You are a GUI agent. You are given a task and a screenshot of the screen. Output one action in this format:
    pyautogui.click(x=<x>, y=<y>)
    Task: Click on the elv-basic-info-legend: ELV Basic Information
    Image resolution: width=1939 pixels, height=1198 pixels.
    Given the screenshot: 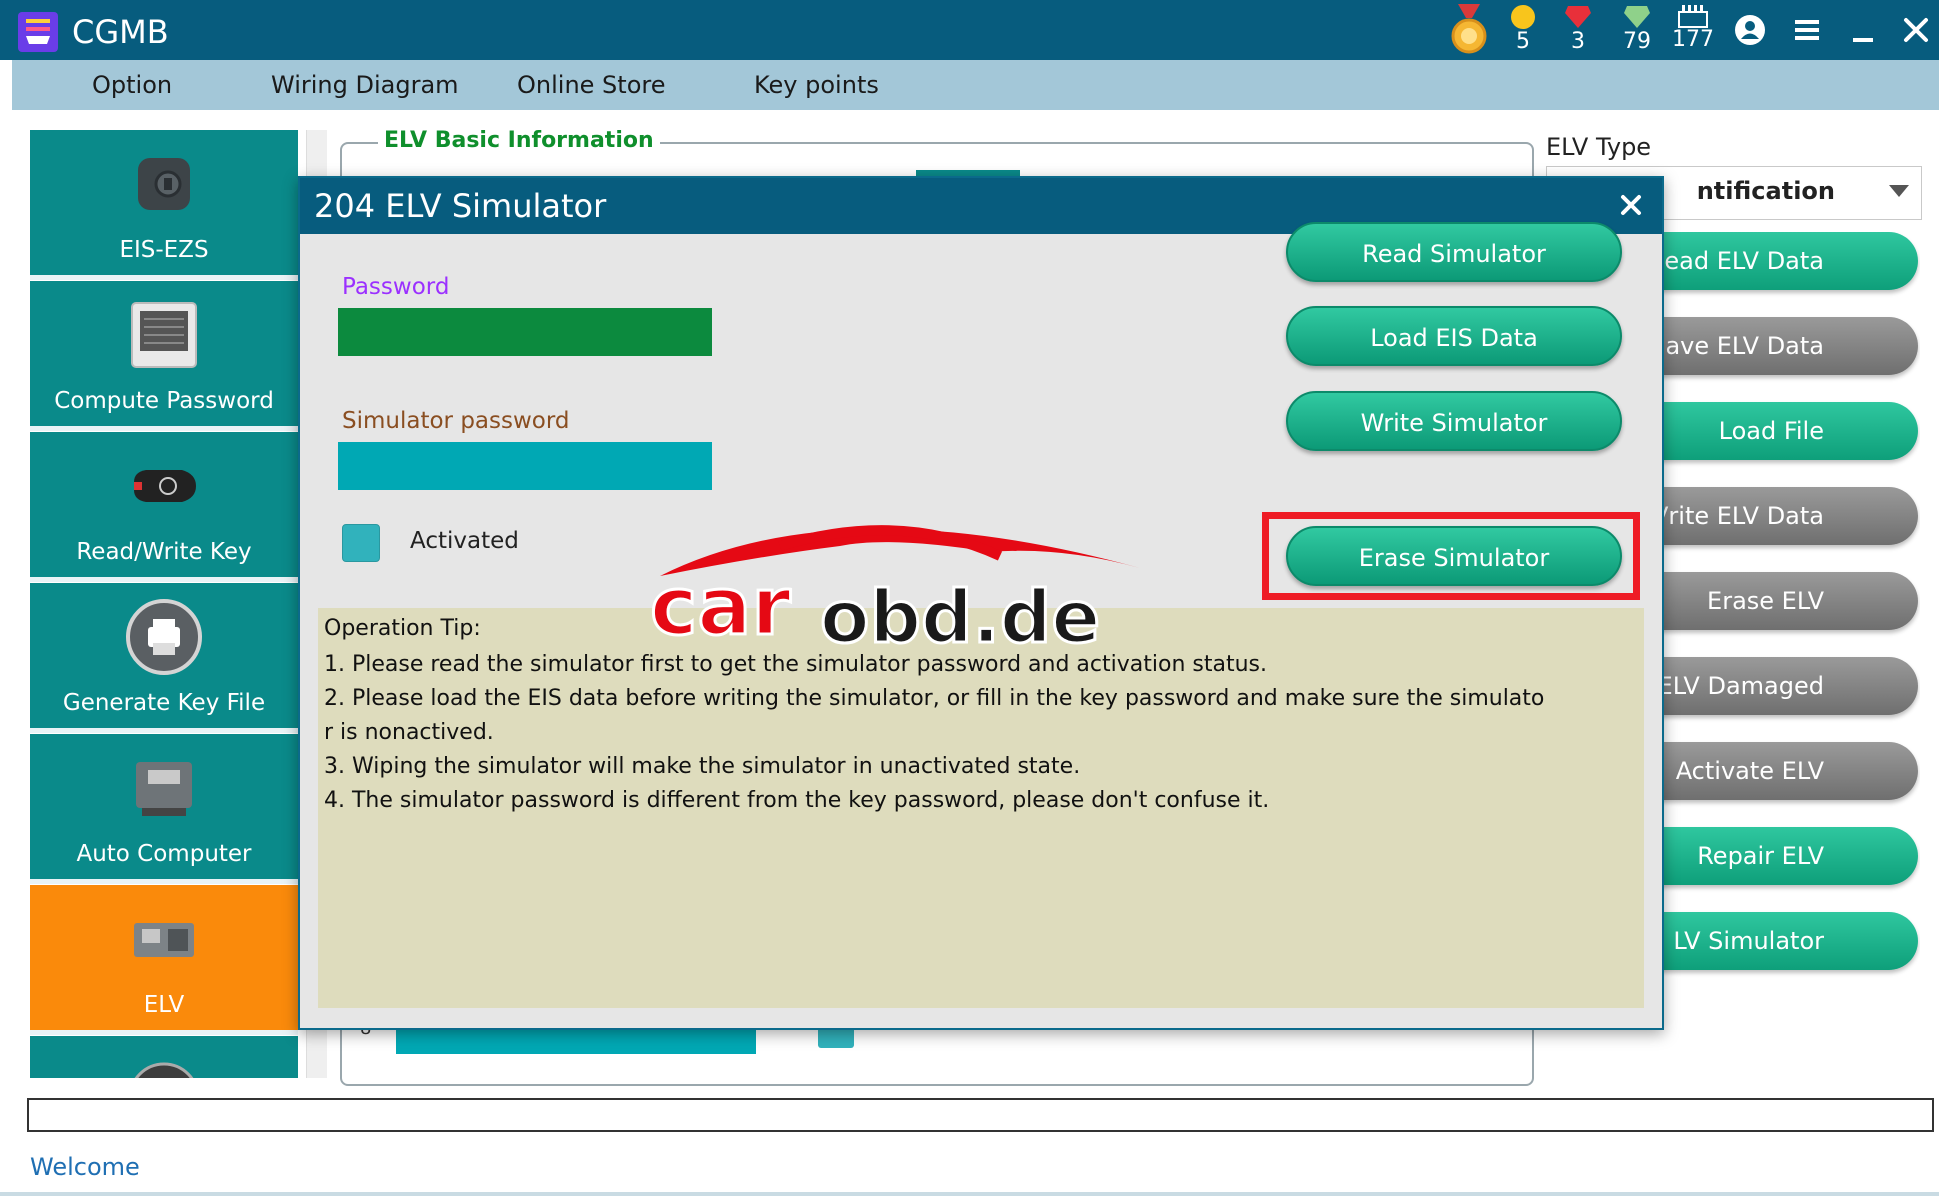 What is the action you would take?
    pyautogui.click(x=519, y=141)
    